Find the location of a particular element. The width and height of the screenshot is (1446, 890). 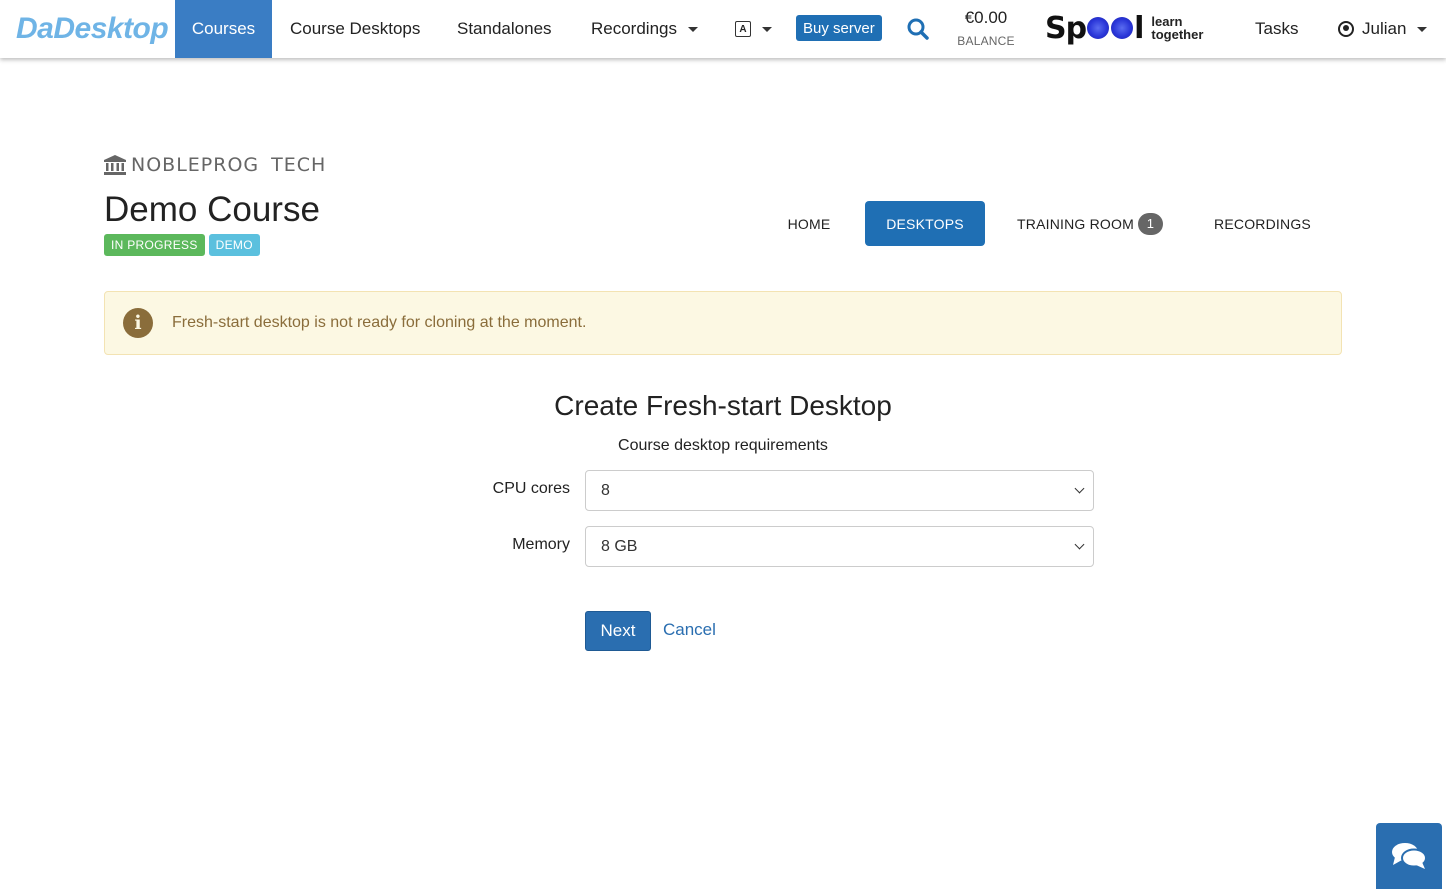

course-badges: IN PROGRESS DEMO is located at coordinates (182, 245).